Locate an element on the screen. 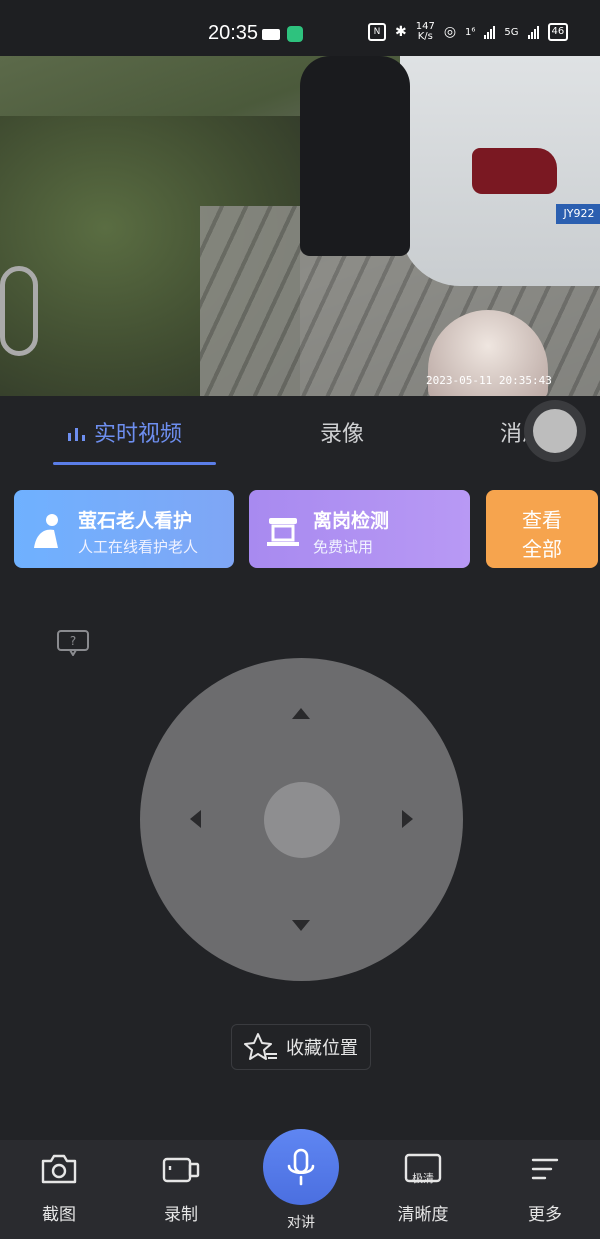 Image resolution: width=600 pixels, height=1239 pixels. arrow-down-icon is located at coordinates (301, 925).